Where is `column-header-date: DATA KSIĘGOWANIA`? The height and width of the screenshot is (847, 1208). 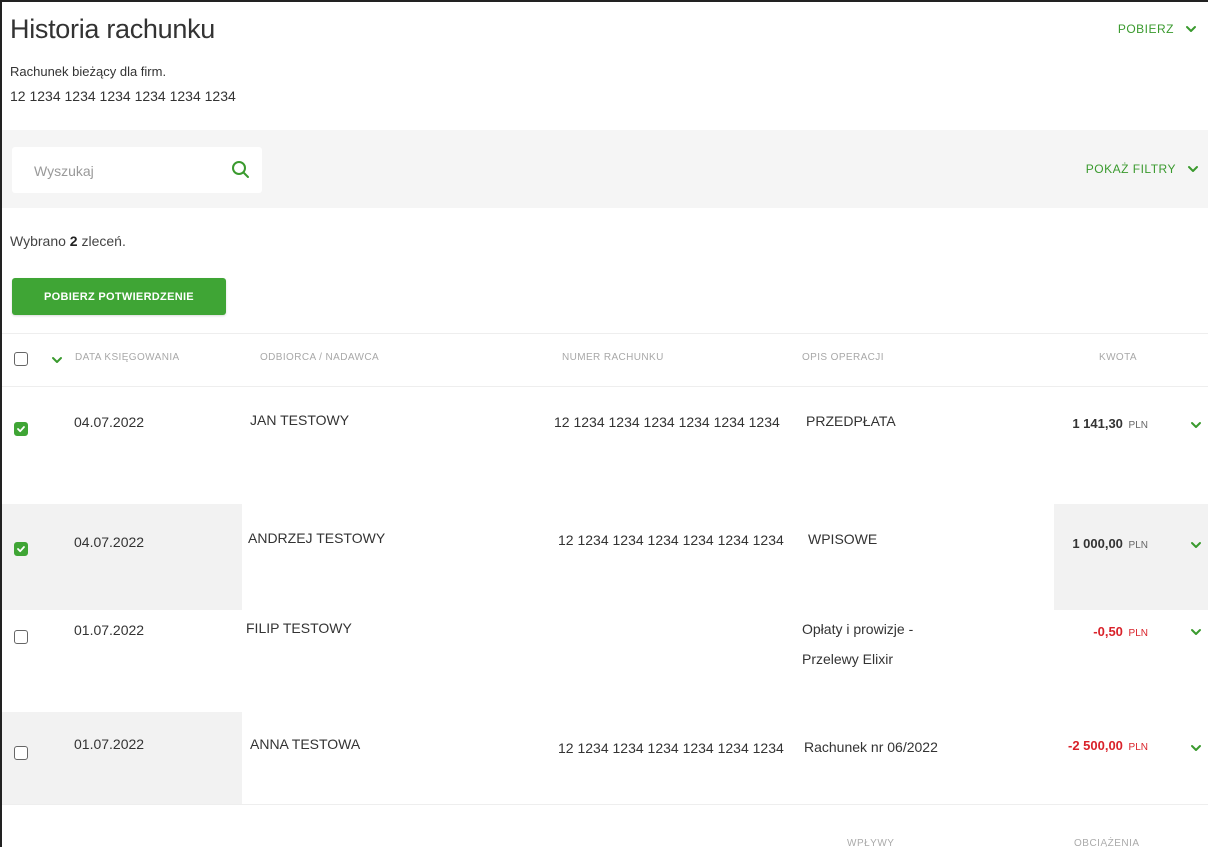 column-header-date: DATA KSIĘGOWANIA is located at coordinates (127, 357).